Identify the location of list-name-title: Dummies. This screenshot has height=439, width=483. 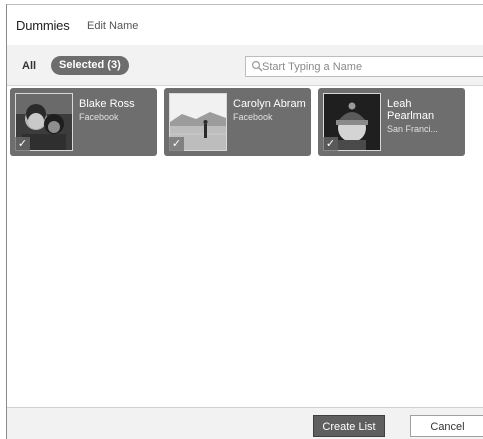
(43, 25).